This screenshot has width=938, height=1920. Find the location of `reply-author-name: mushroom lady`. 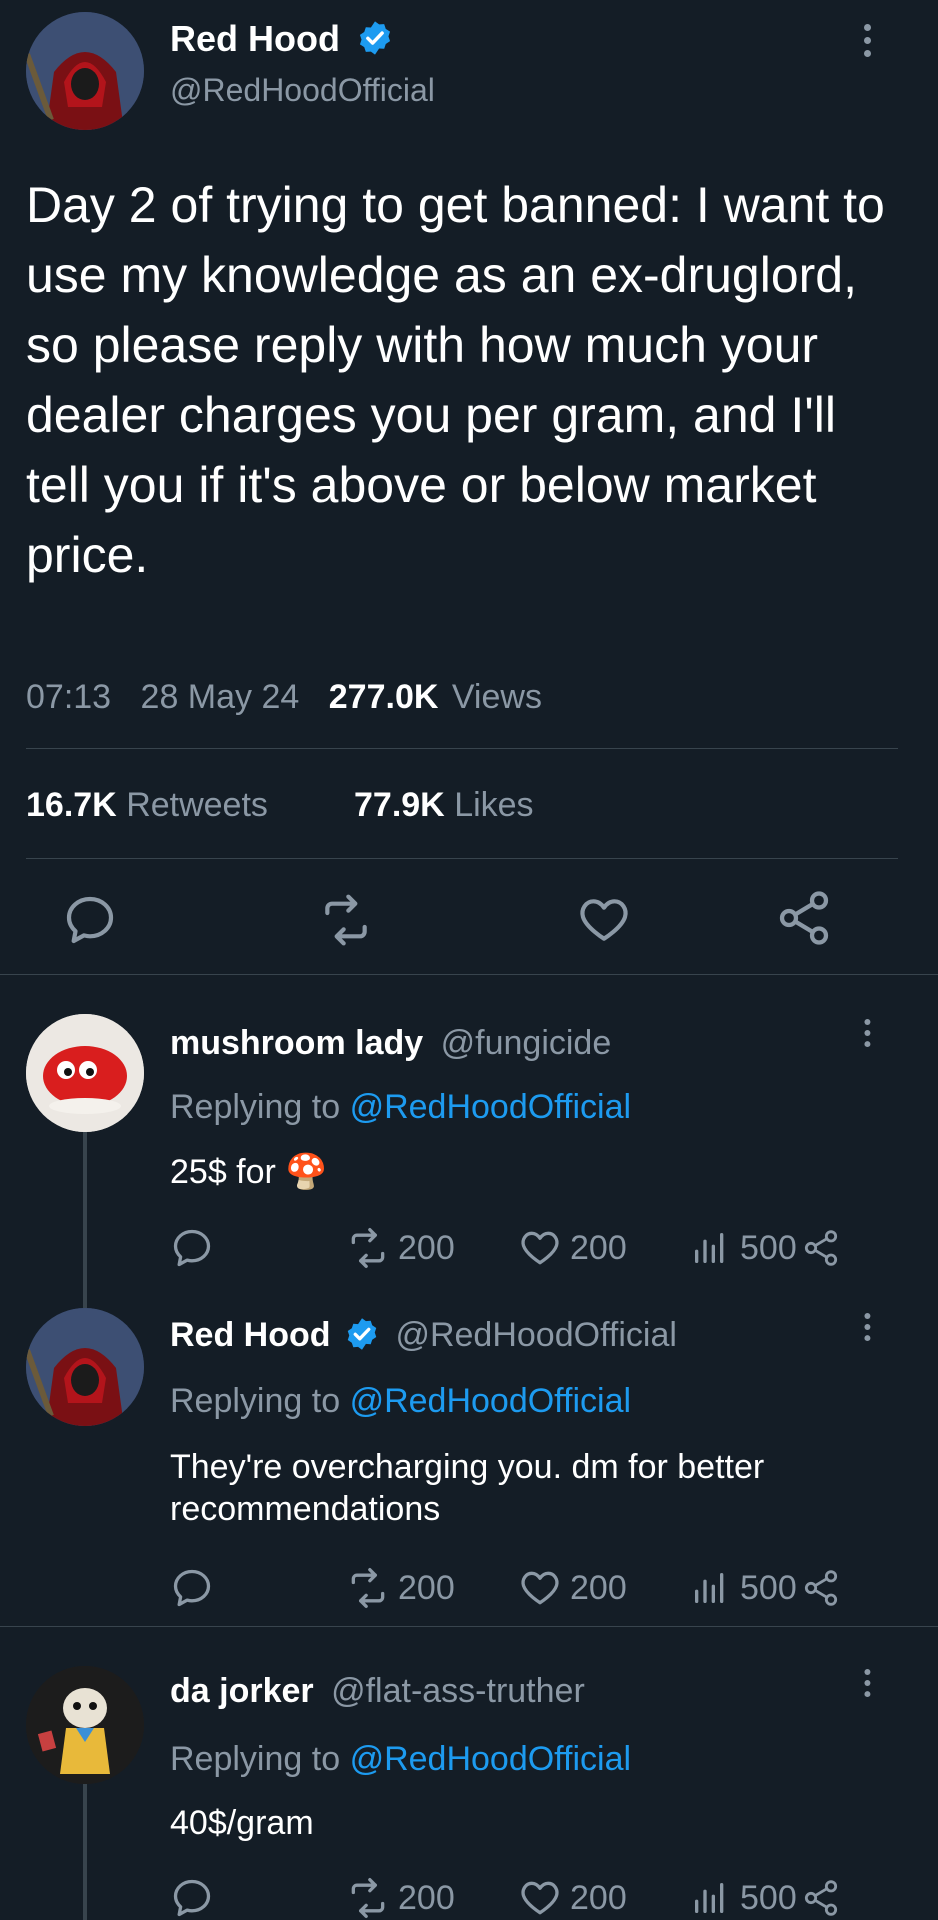

reply-author-name: mushroom lady is located at coordinates (296, 1043).